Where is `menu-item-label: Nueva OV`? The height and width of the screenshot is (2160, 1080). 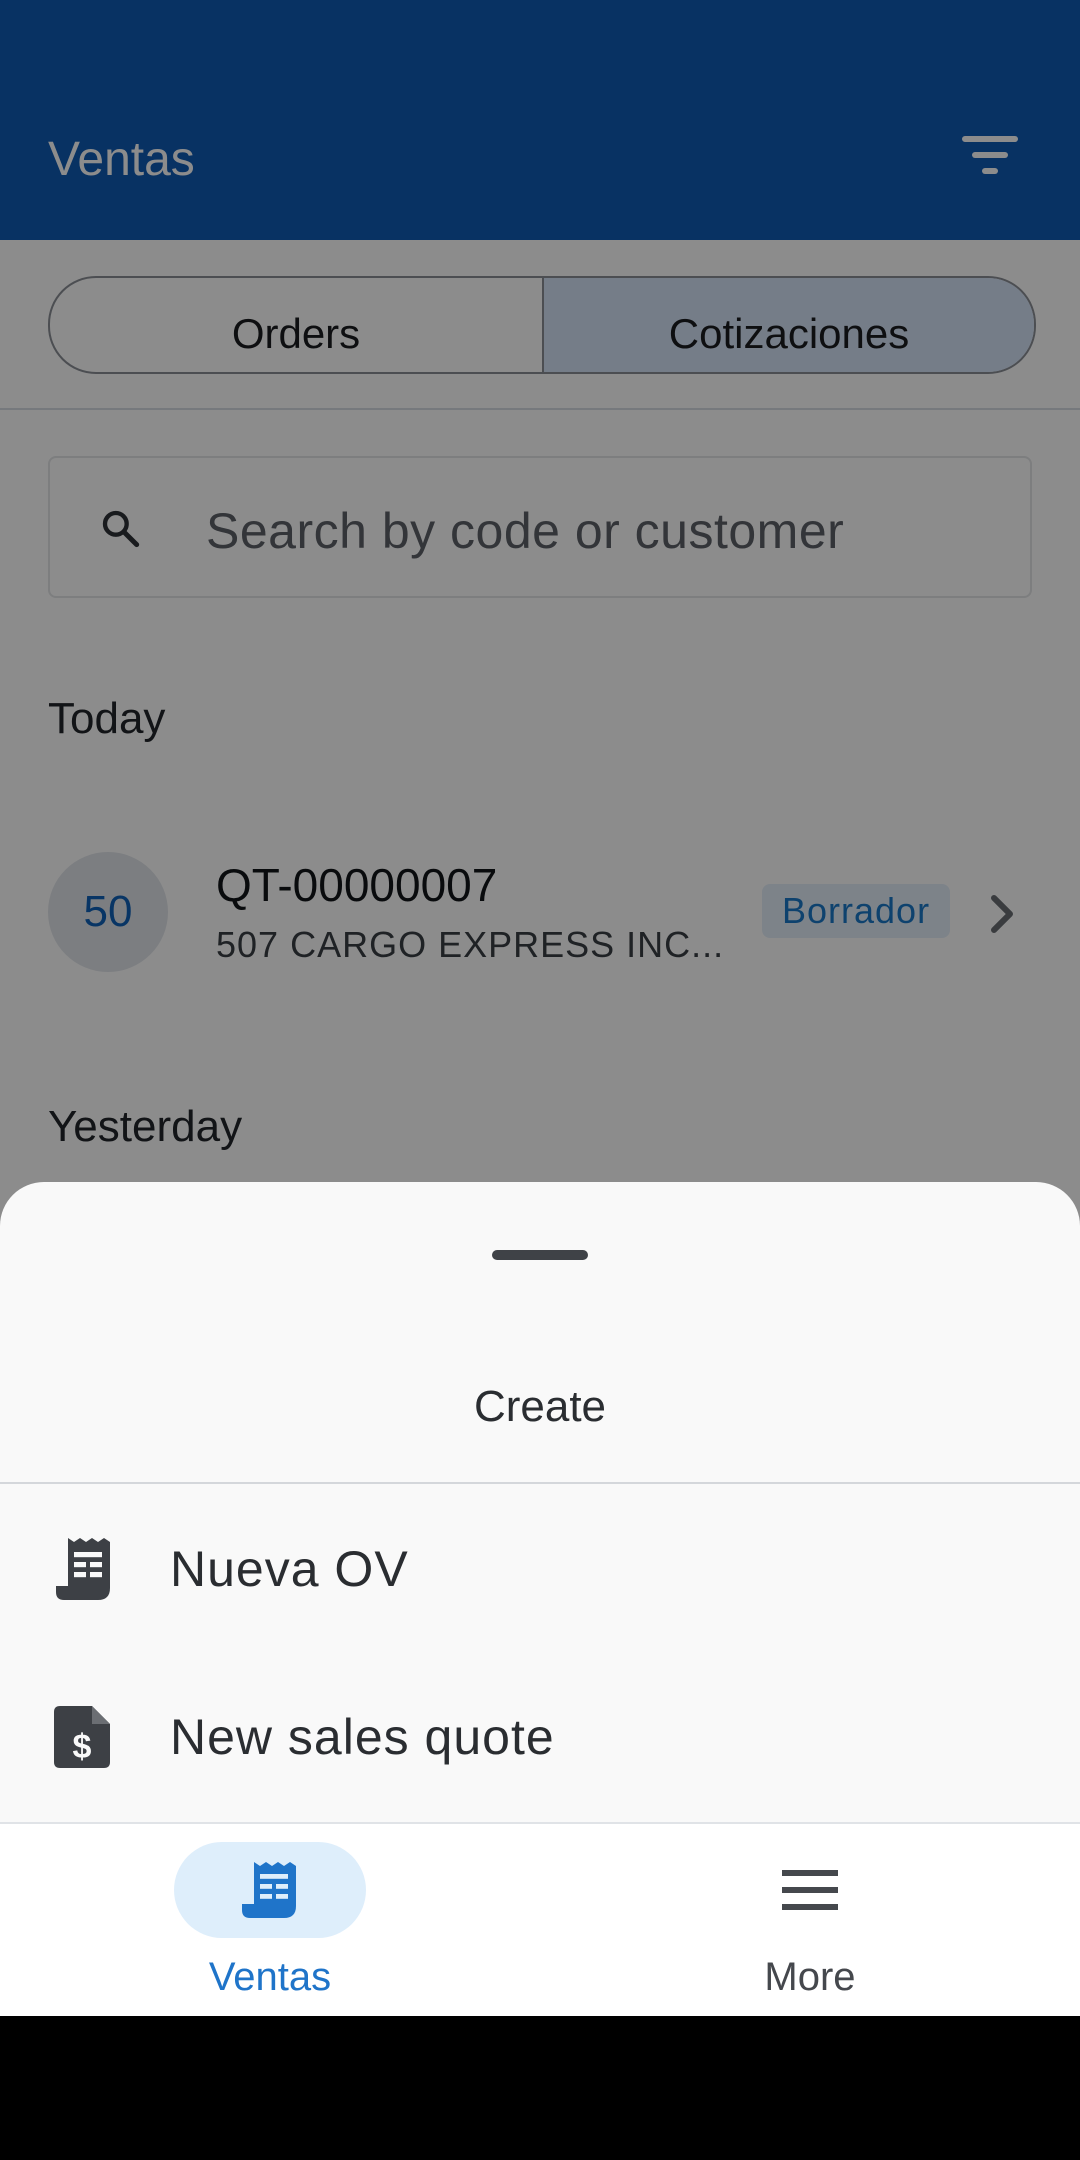 menu-item-label: Nueva OV is located at coordinates (289, 1569).